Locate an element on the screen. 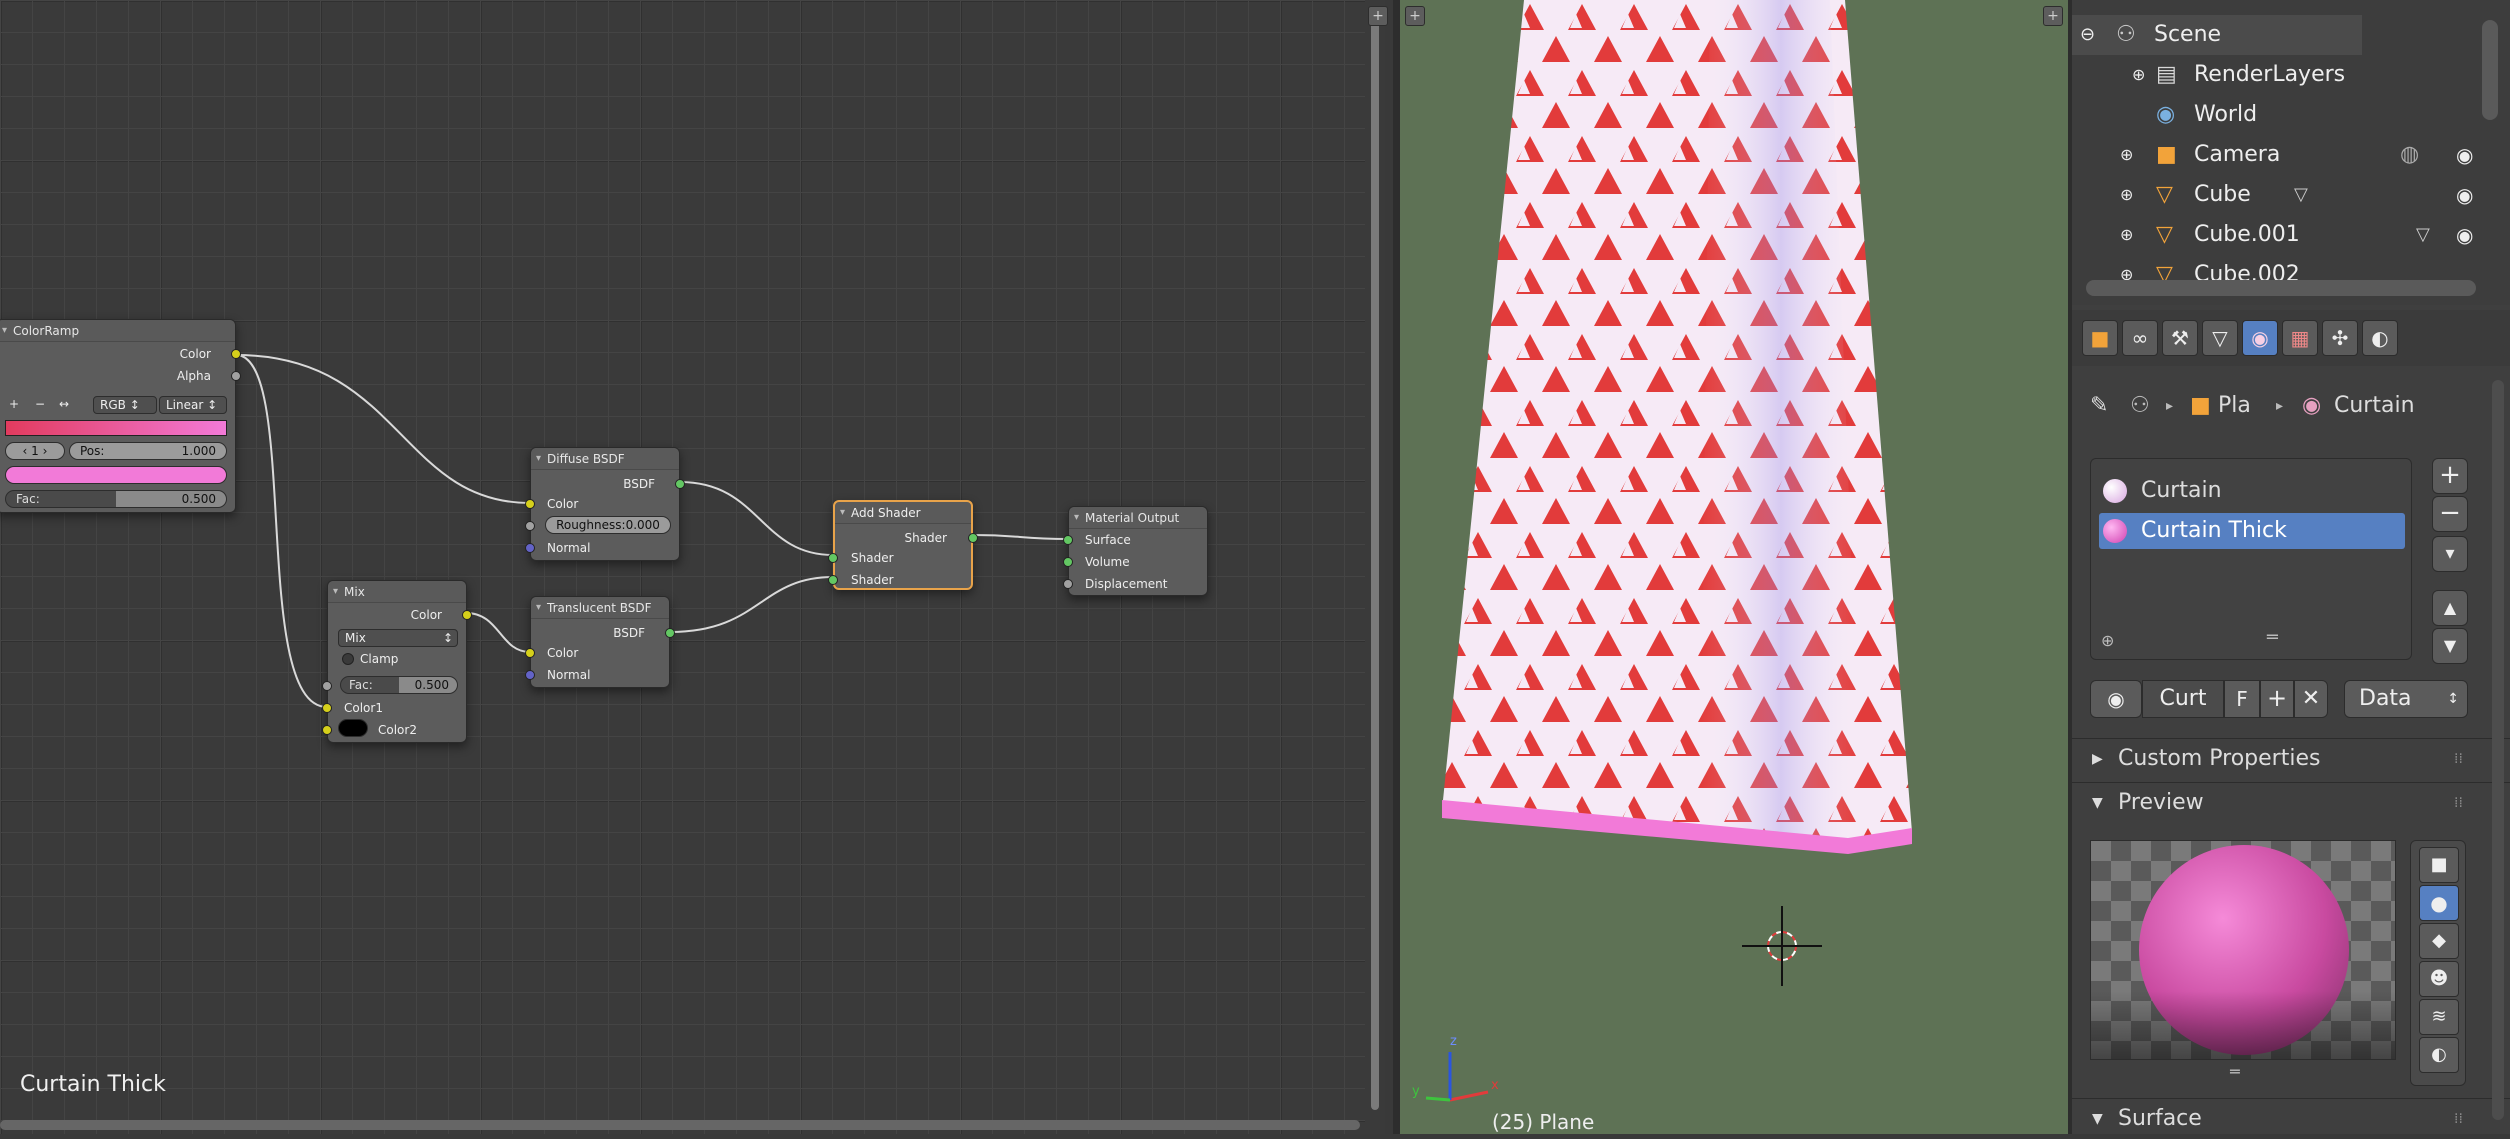 This screenshot has height=1139, width=2510. outliner-item-cube001: ⊕ ▽ Cube.001 ▽ ◉ is located at coordinates (2277, 235).